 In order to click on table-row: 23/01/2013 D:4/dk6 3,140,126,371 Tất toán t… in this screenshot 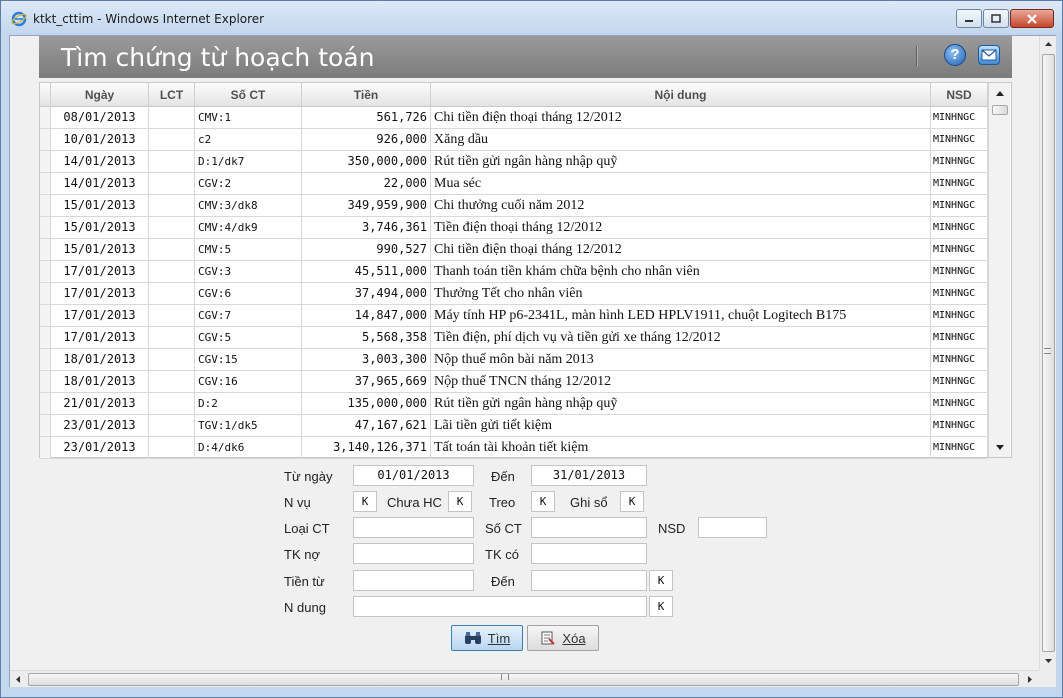, I will do `click(514, 448)`.